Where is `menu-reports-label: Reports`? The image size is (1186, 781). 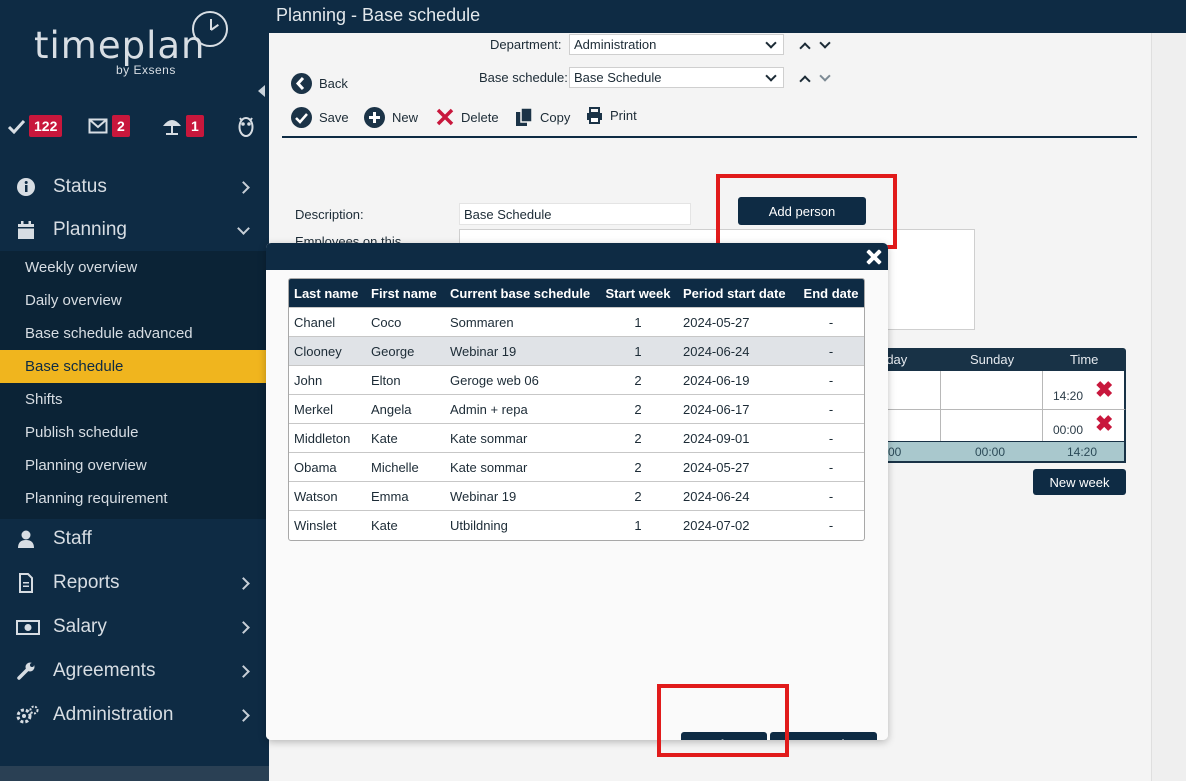
menu-reports-label: Reports is located at coordinates (86, 582).